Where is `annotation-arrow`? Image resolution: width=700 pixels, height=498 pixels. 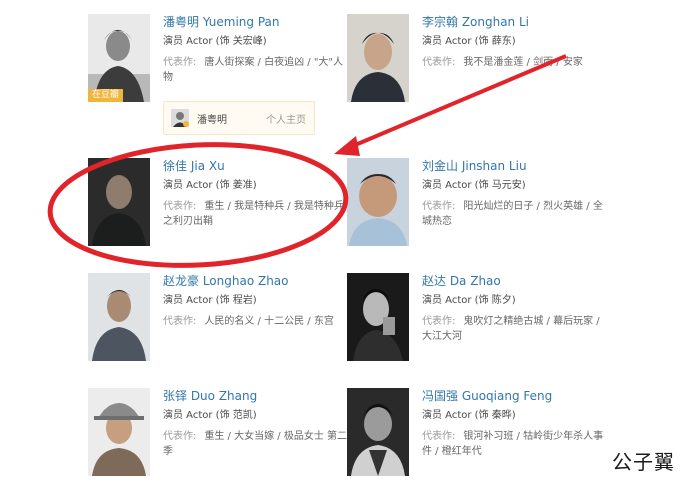 annotation-arrow is located at coordinates (457, 102).